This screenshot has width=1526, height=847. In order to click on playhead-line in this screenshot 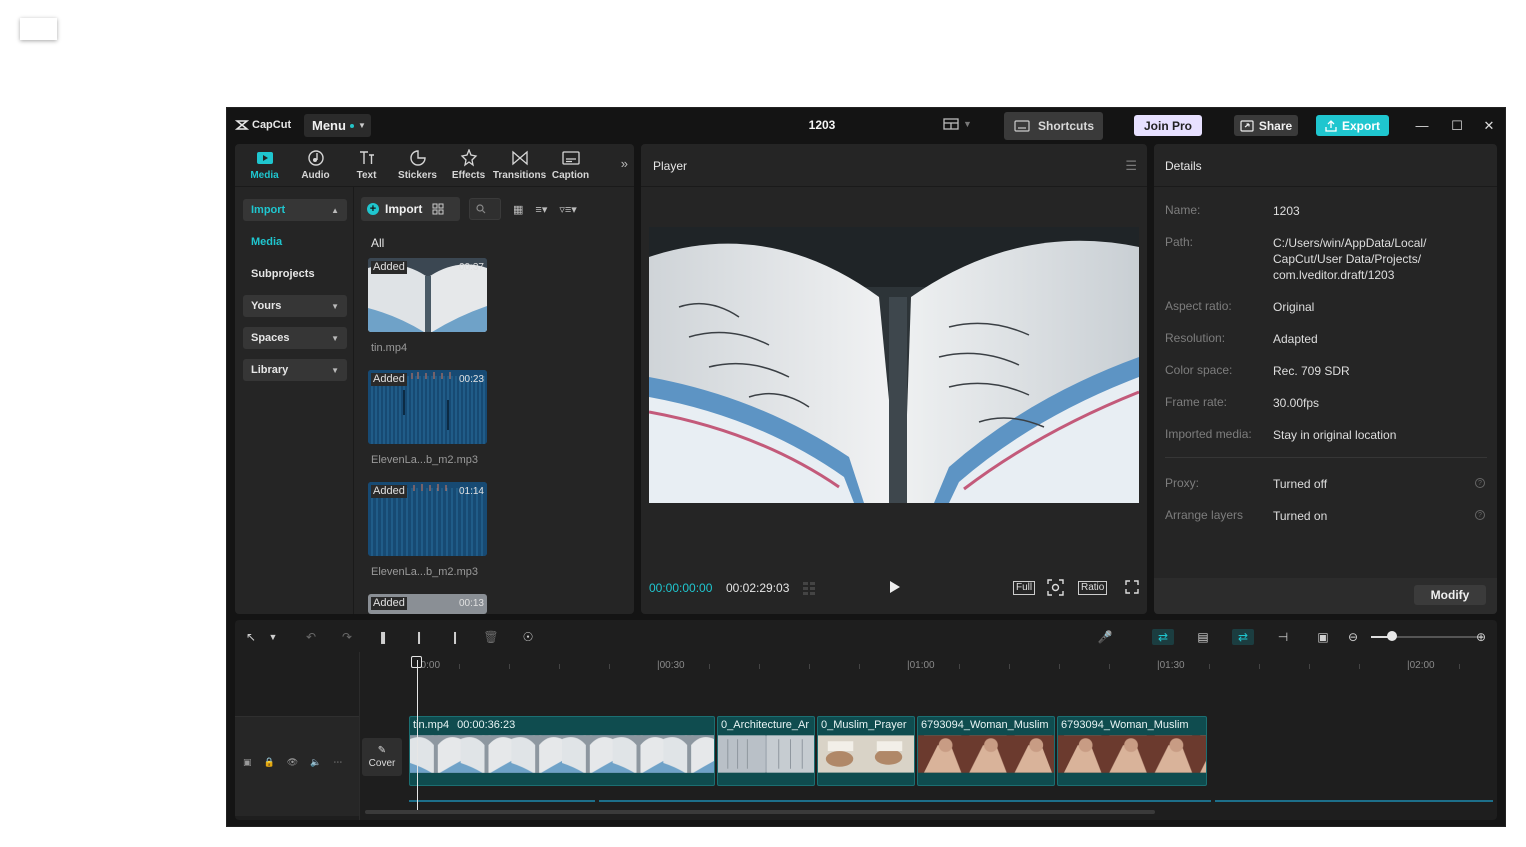, I will do `click(417, 735)`.